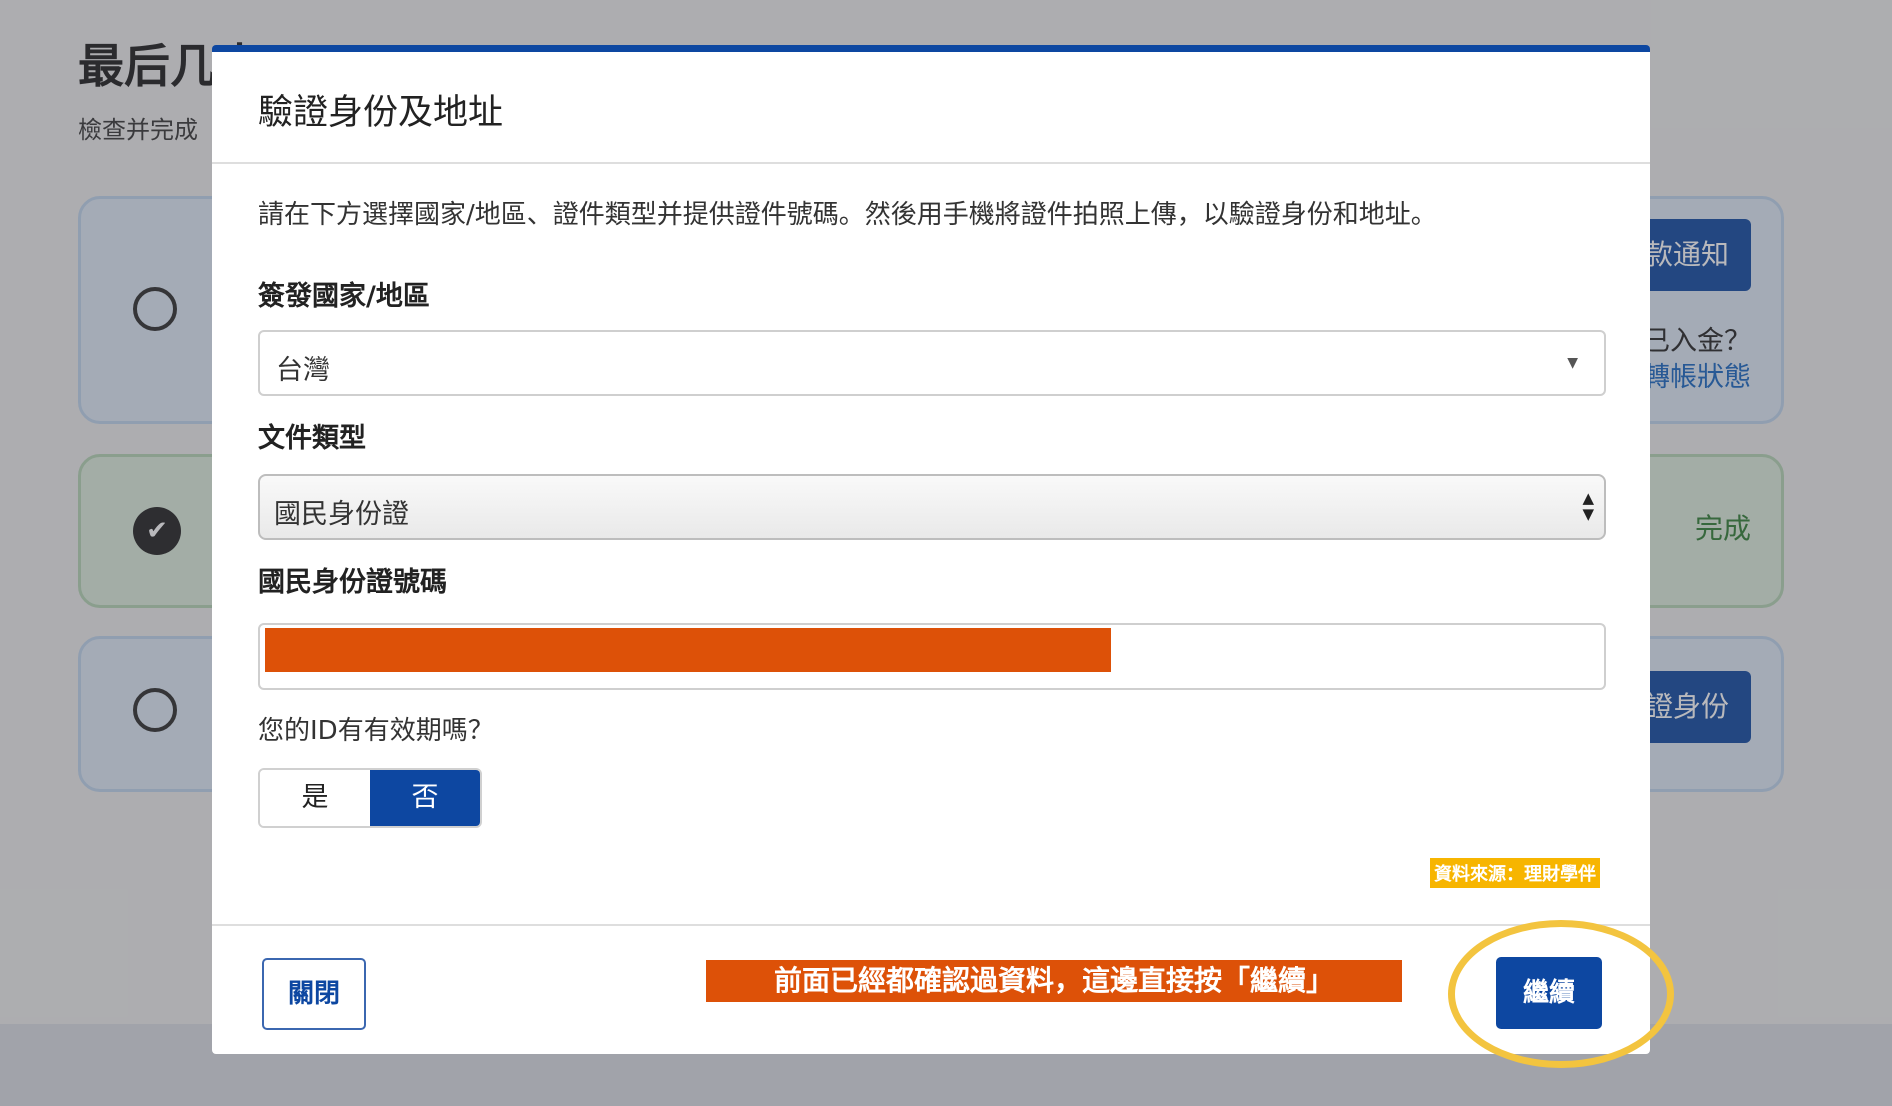 The width and height of the screenshot is (1892, 1106). I want to click on id-number-label: 國民身份證號碼, so click(352, 582).